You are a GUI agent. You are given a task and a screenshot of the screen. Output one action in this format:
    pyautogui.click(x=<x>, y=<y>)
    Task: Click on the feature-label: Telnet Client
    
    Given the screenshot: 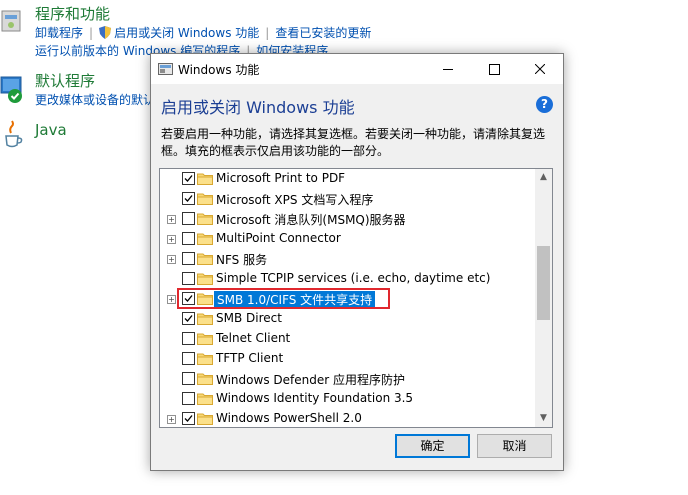 What is the action you would take?
    pyautogui.click(x=253, y=338)
    